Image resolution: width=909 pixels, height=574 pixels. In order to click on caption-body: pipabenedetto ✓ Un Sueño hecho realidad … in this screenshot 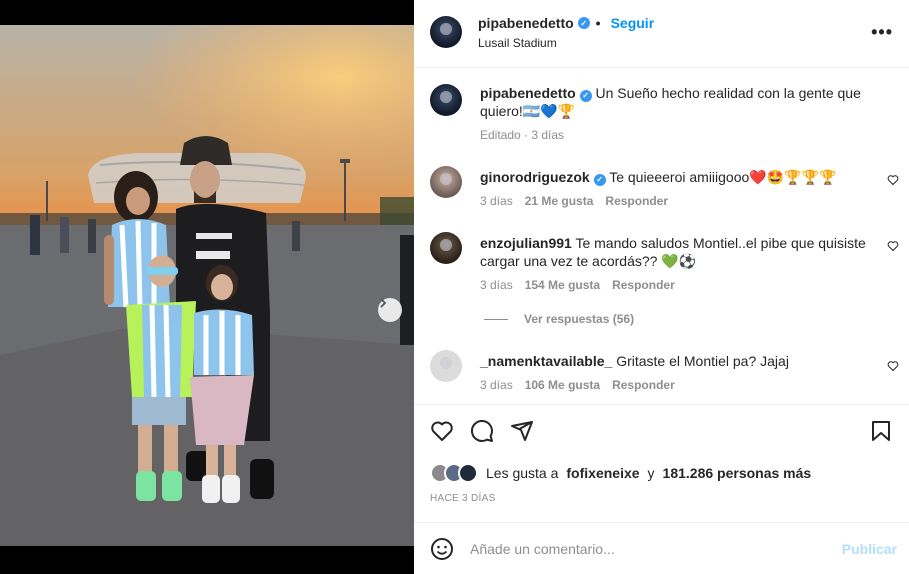, I will do `click(680, 102)`.